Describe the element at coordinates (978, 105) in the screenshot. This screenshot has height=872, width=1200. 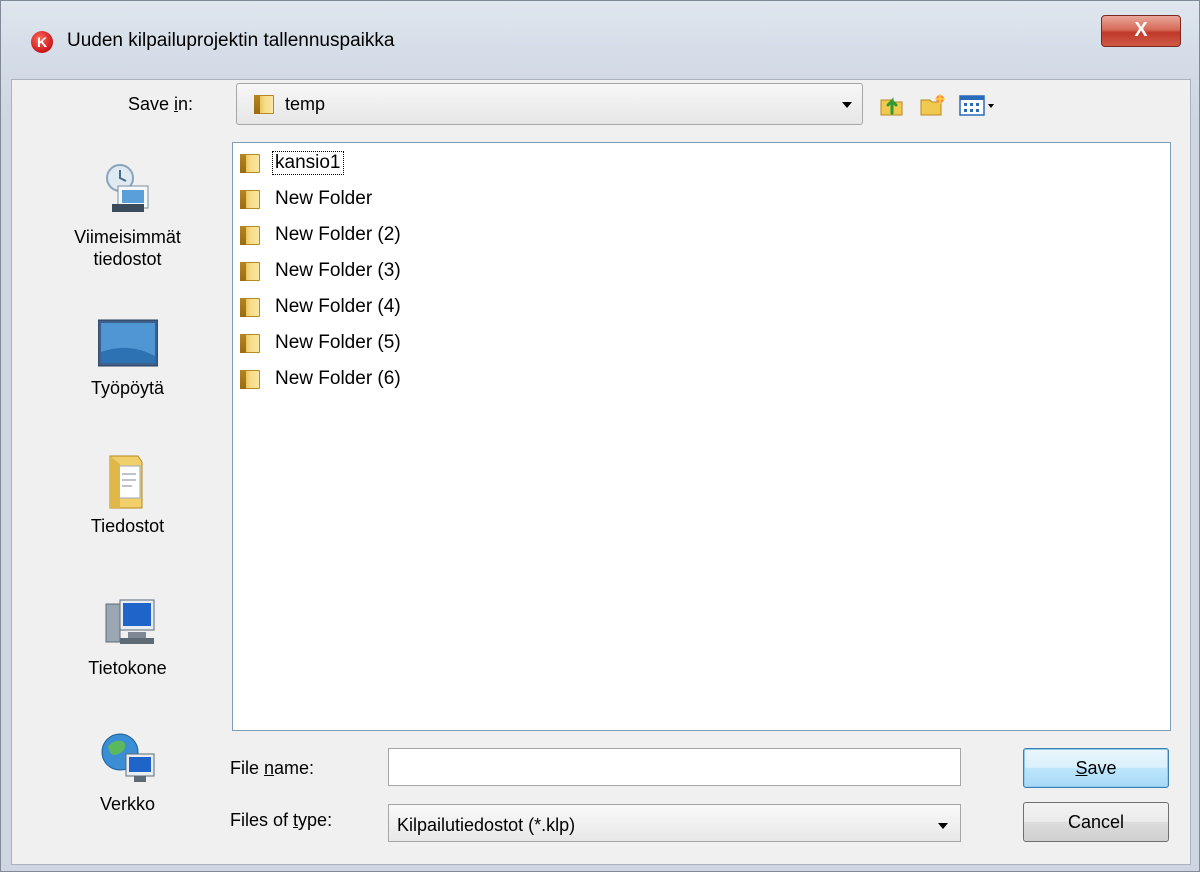
I see `view-menu-icon` at that location.